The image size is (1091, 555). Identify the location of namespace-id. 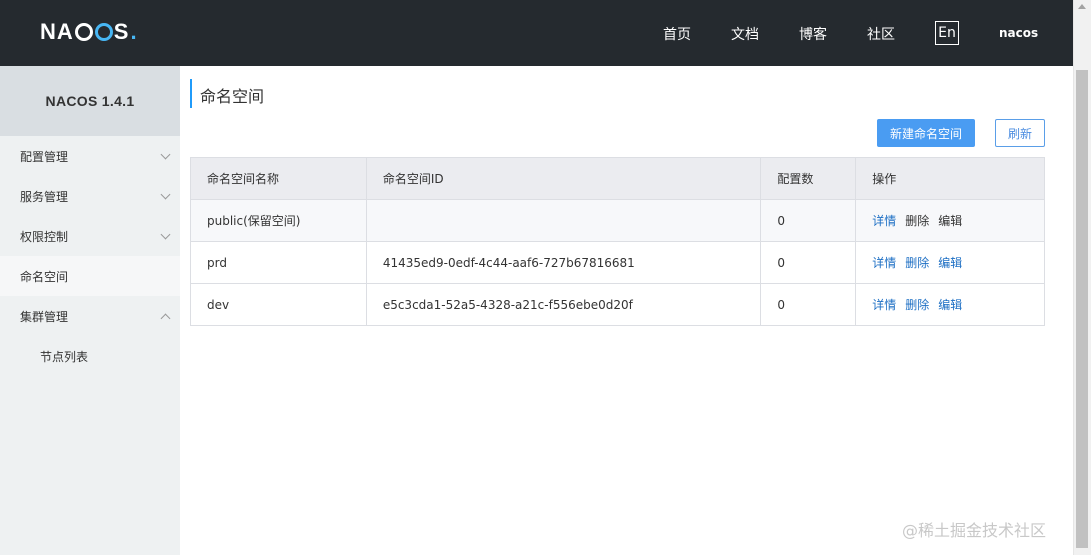
(563, 220).